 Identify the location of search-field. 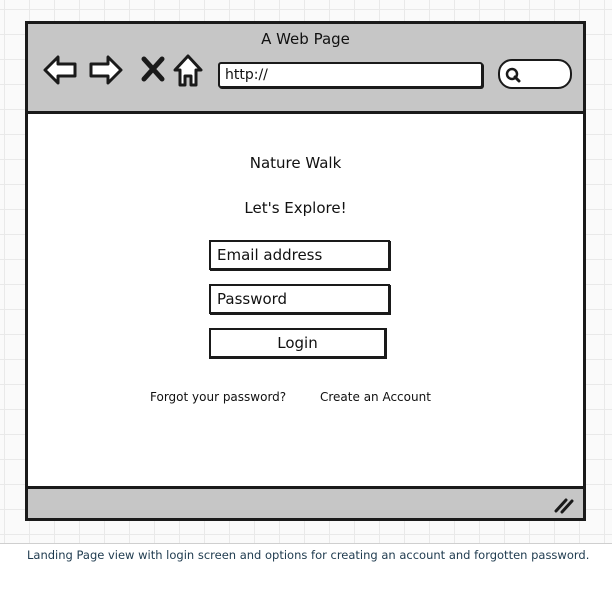
(535, 74).